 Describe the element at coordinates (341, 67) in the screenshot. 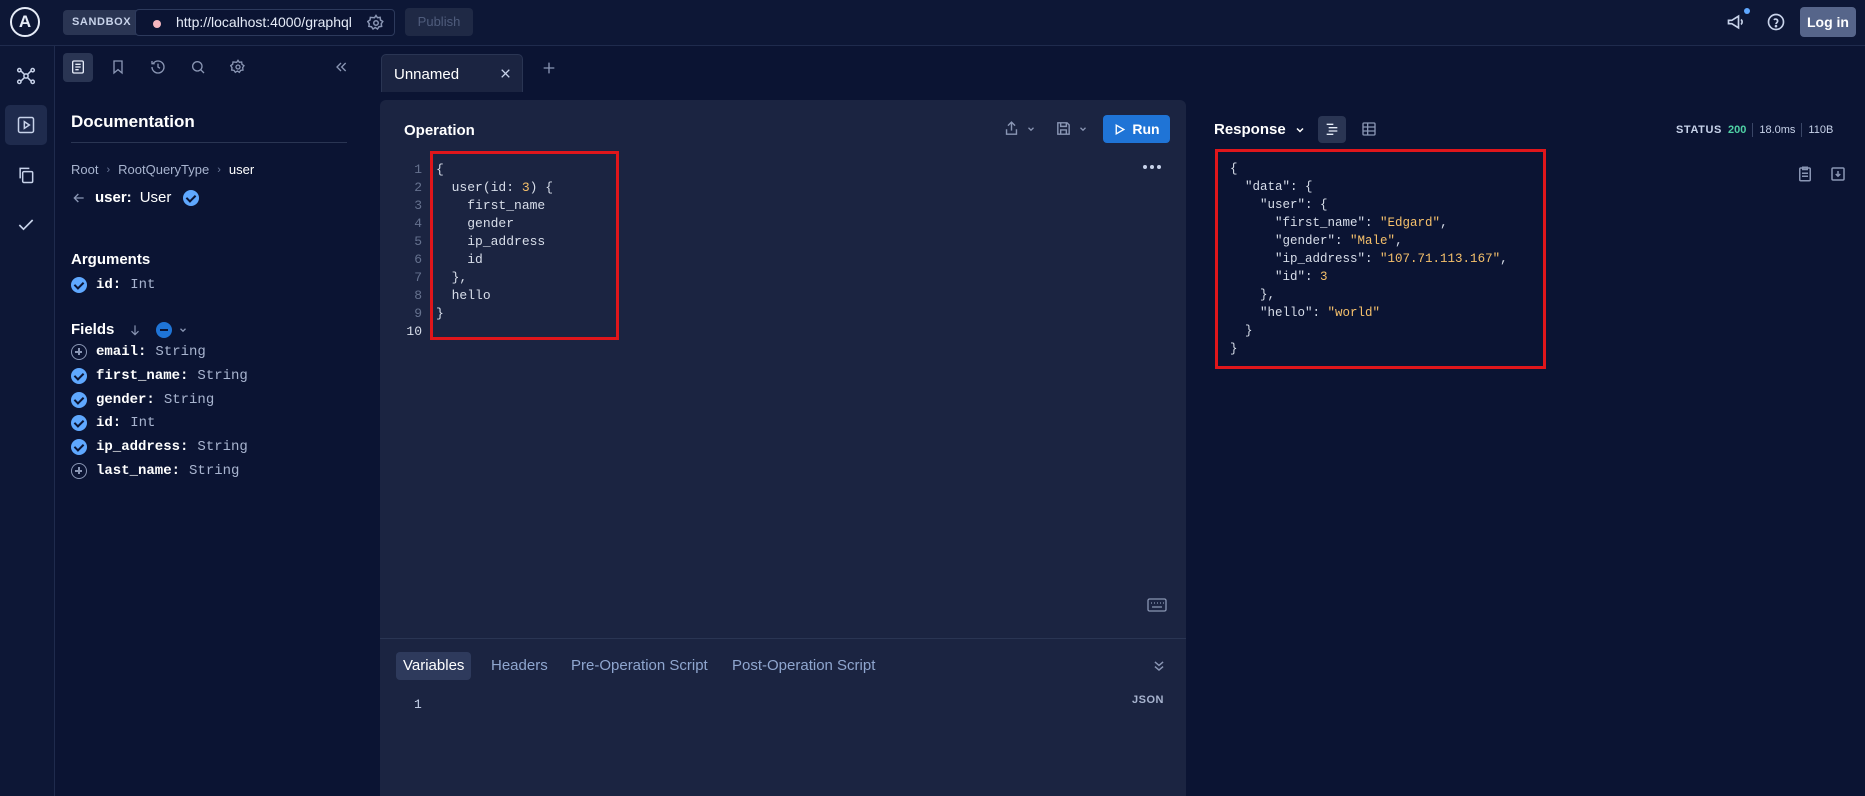

I see `collapse-panel-button` at that location.